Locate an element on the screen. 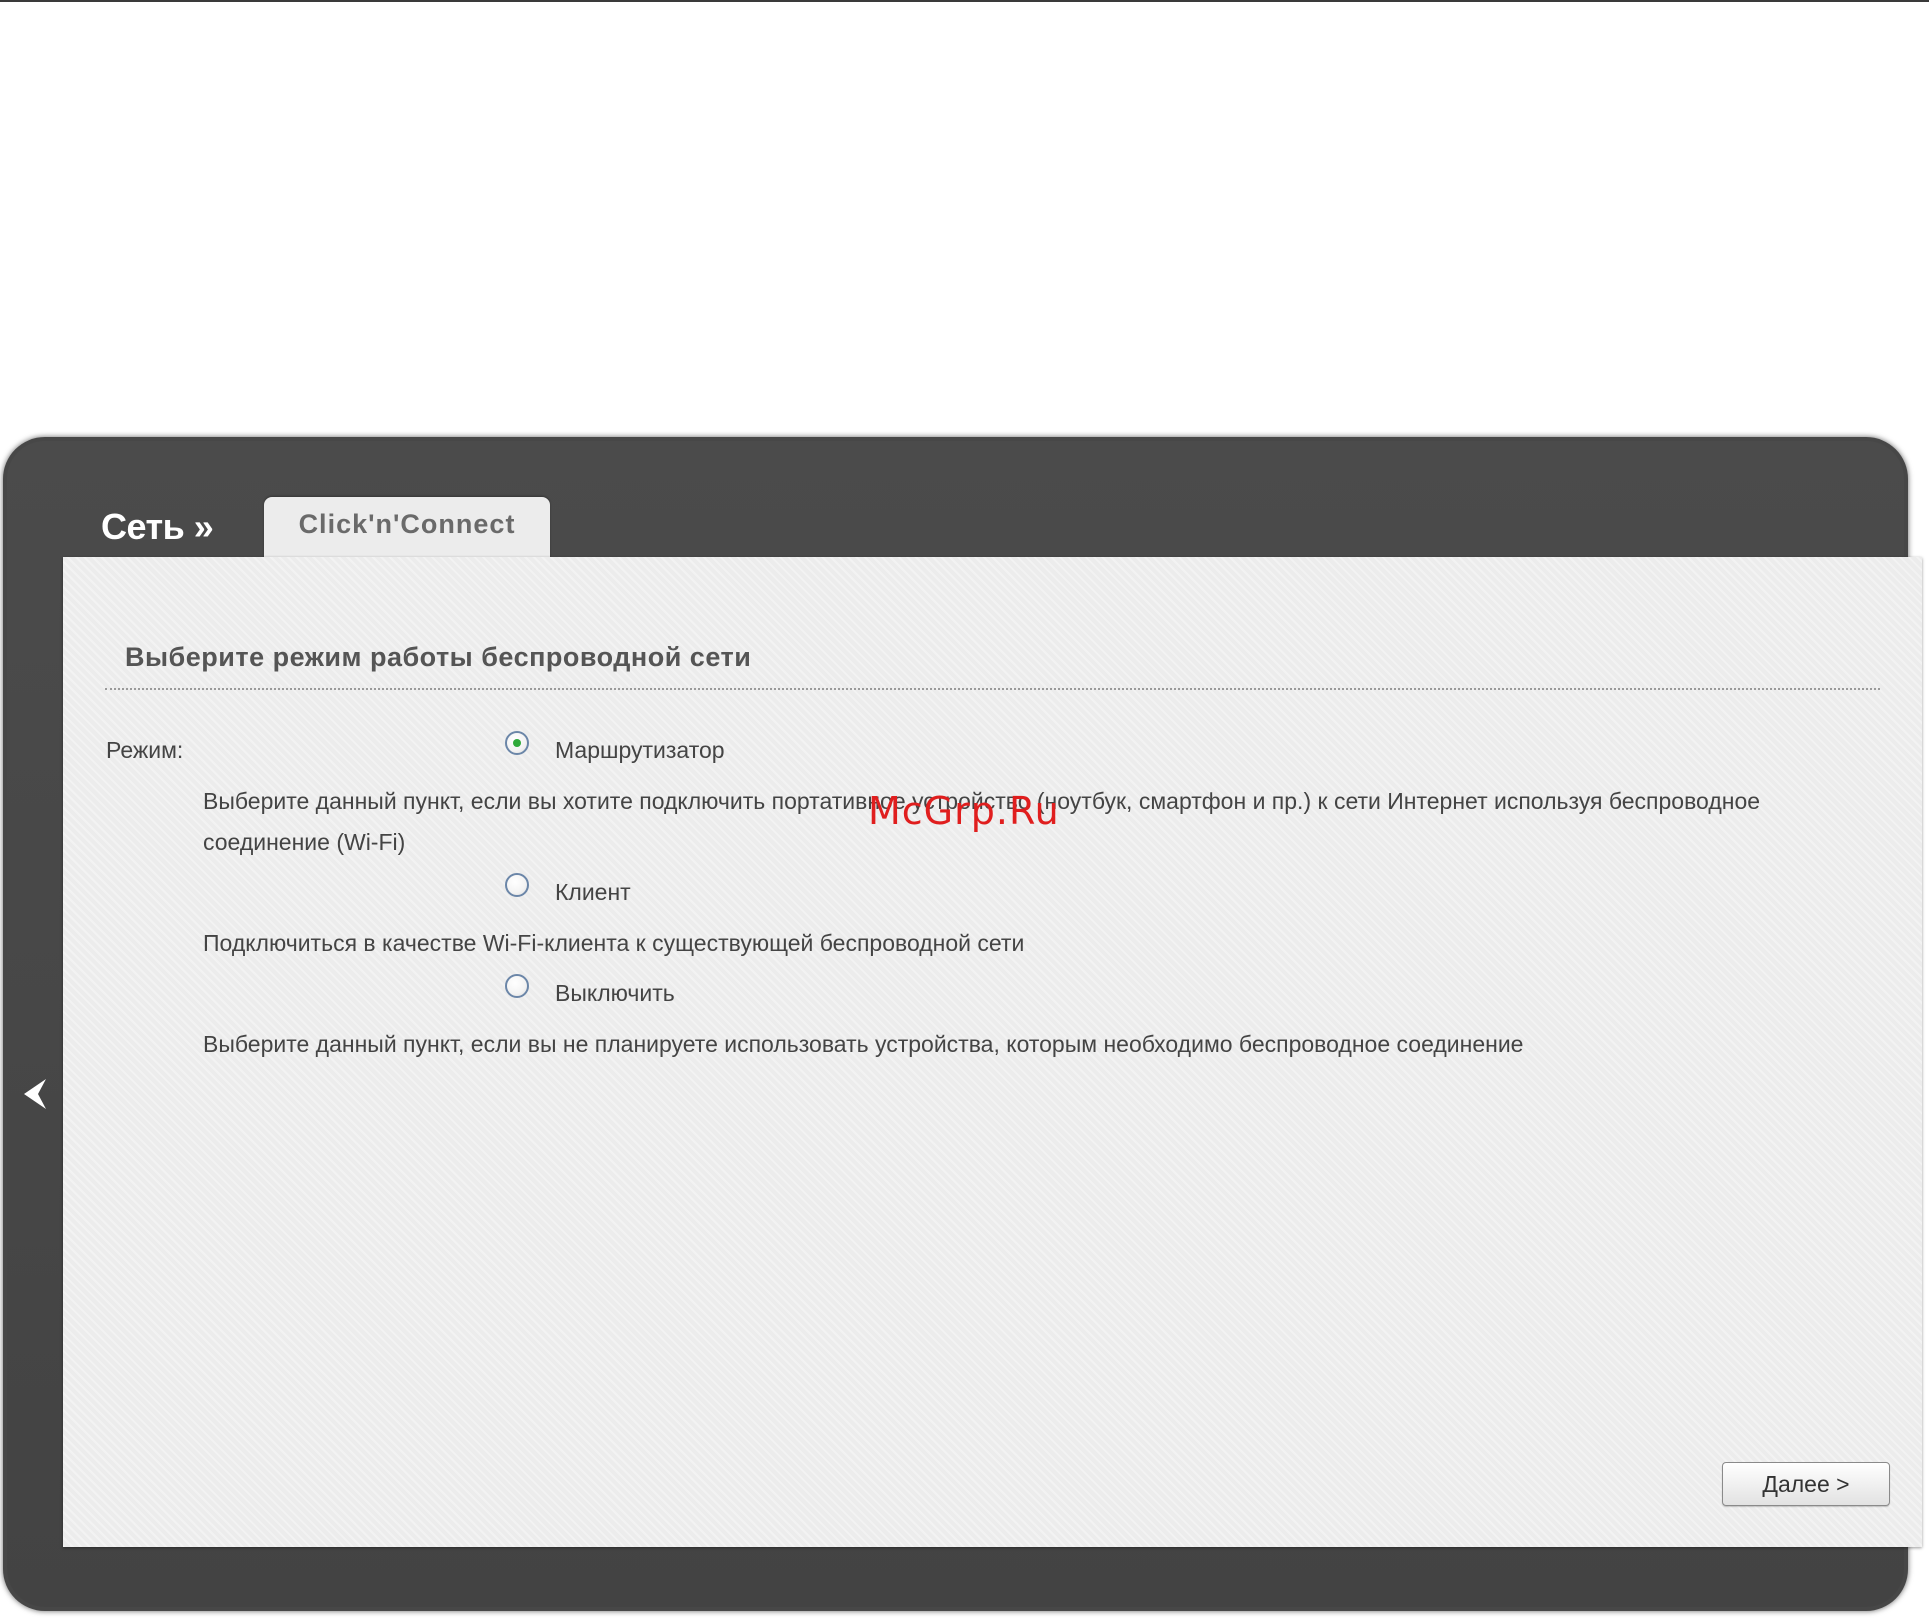  watermark: McGrp.Ru is located at coordinates (964, 811).